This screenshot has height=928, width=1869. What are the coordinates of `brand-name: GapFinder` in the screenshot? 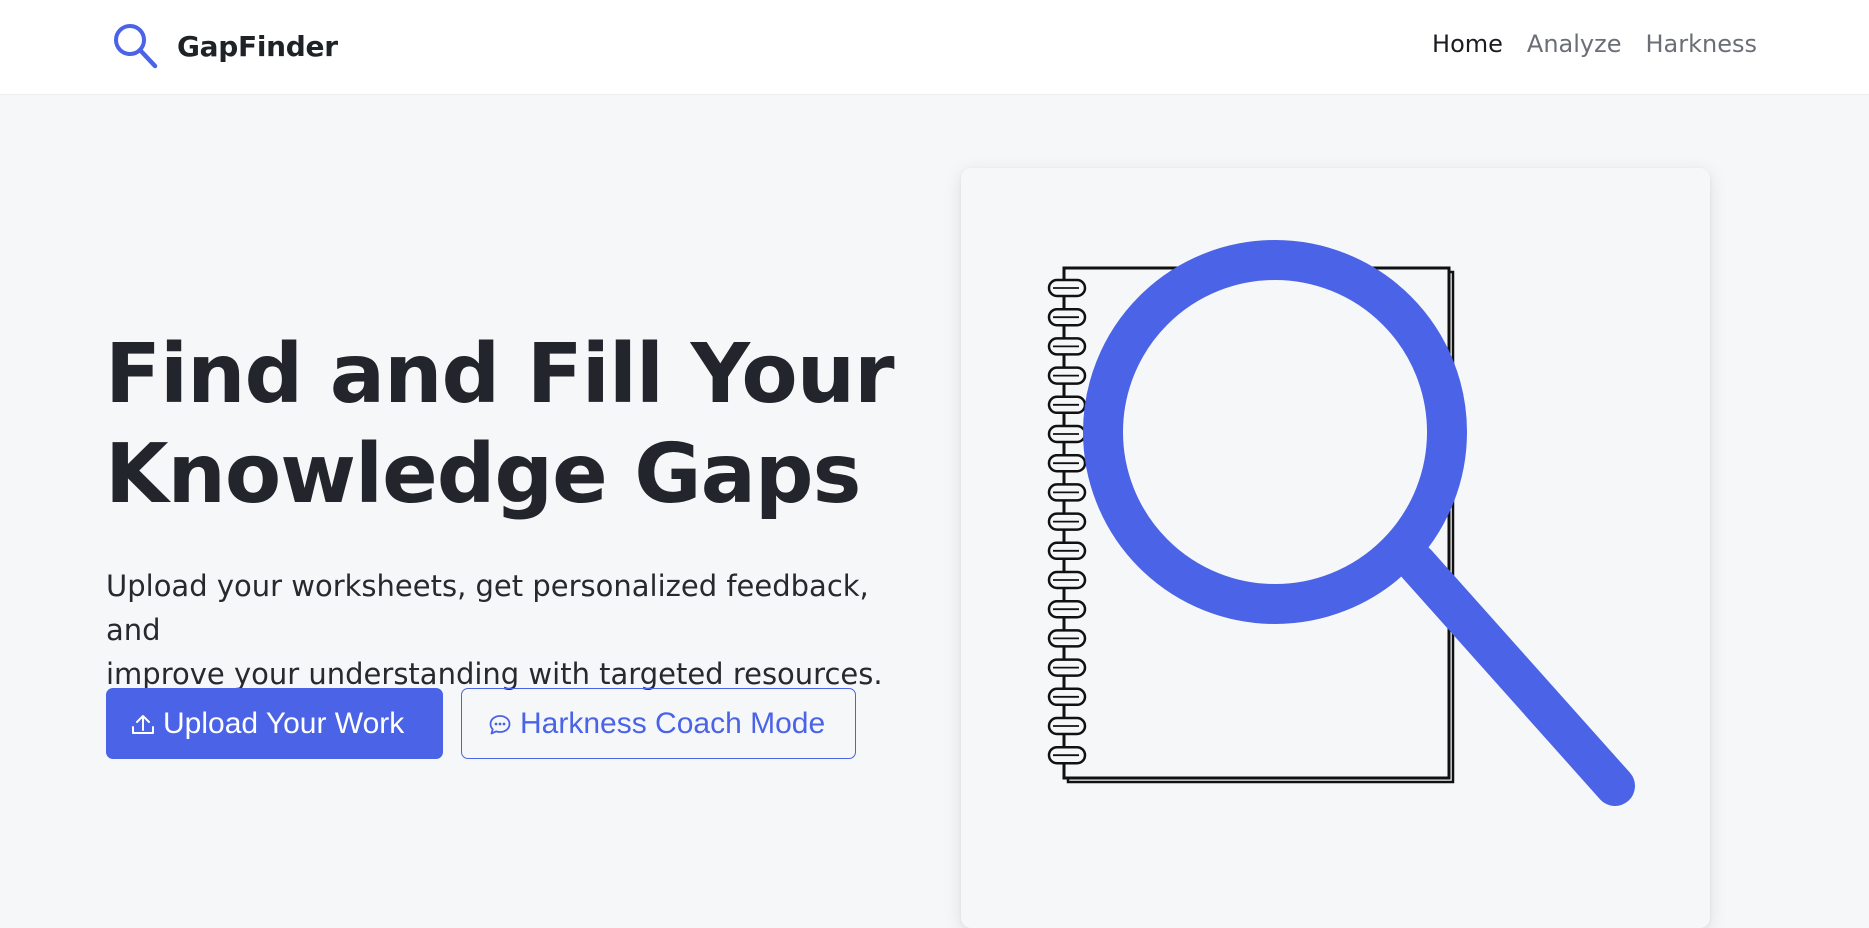 It's located at (257, 46).